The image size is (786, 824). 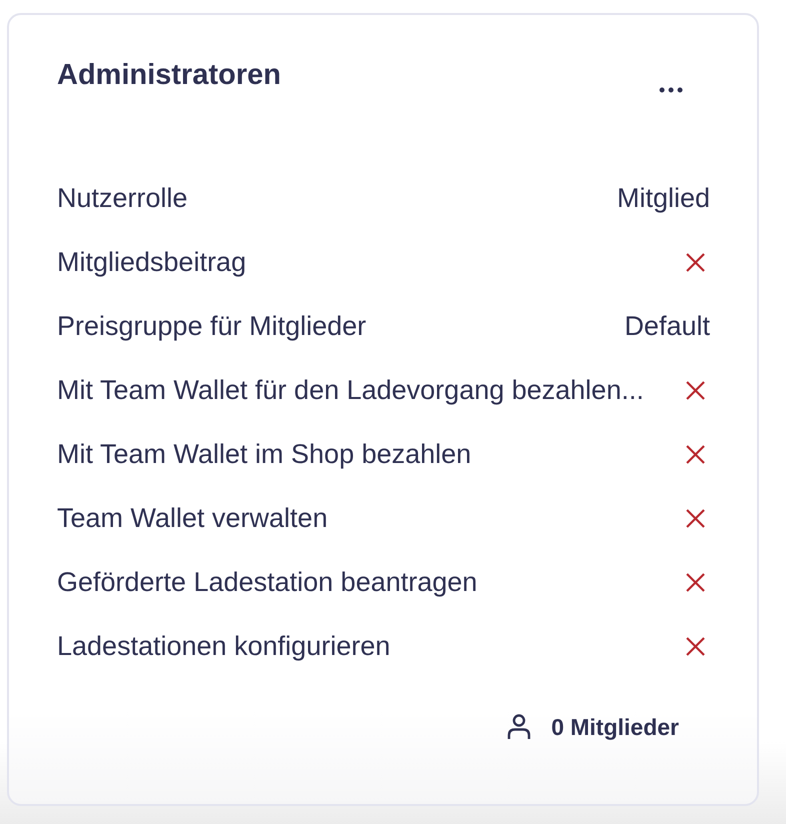 I want to click on row-value: Mitglied, so click(x=663, y=198).